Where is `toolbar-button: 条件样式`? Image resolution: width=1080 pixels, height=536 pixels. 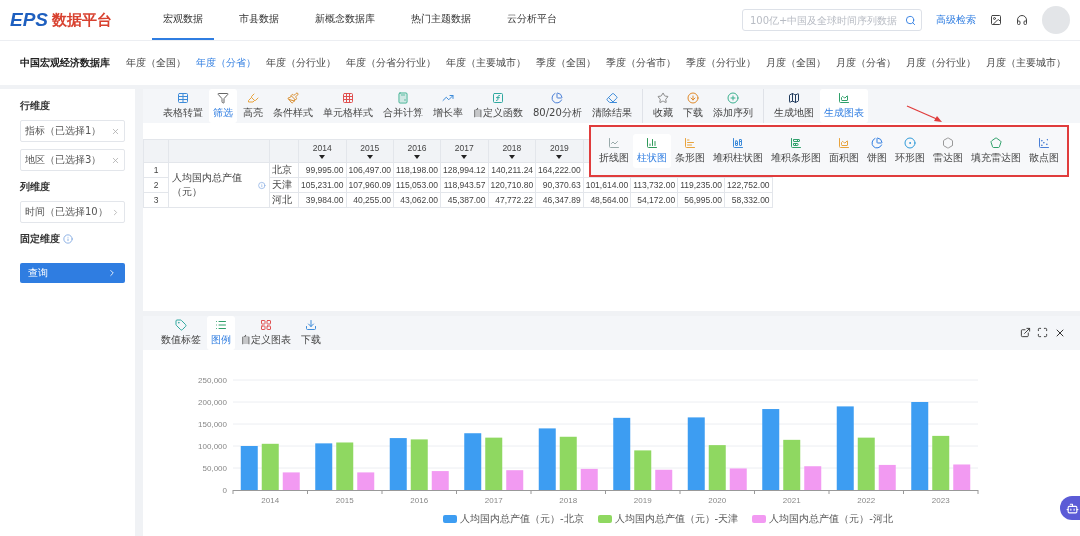
toolbar-button: 条件样式 is located at coordinates (293, 106).